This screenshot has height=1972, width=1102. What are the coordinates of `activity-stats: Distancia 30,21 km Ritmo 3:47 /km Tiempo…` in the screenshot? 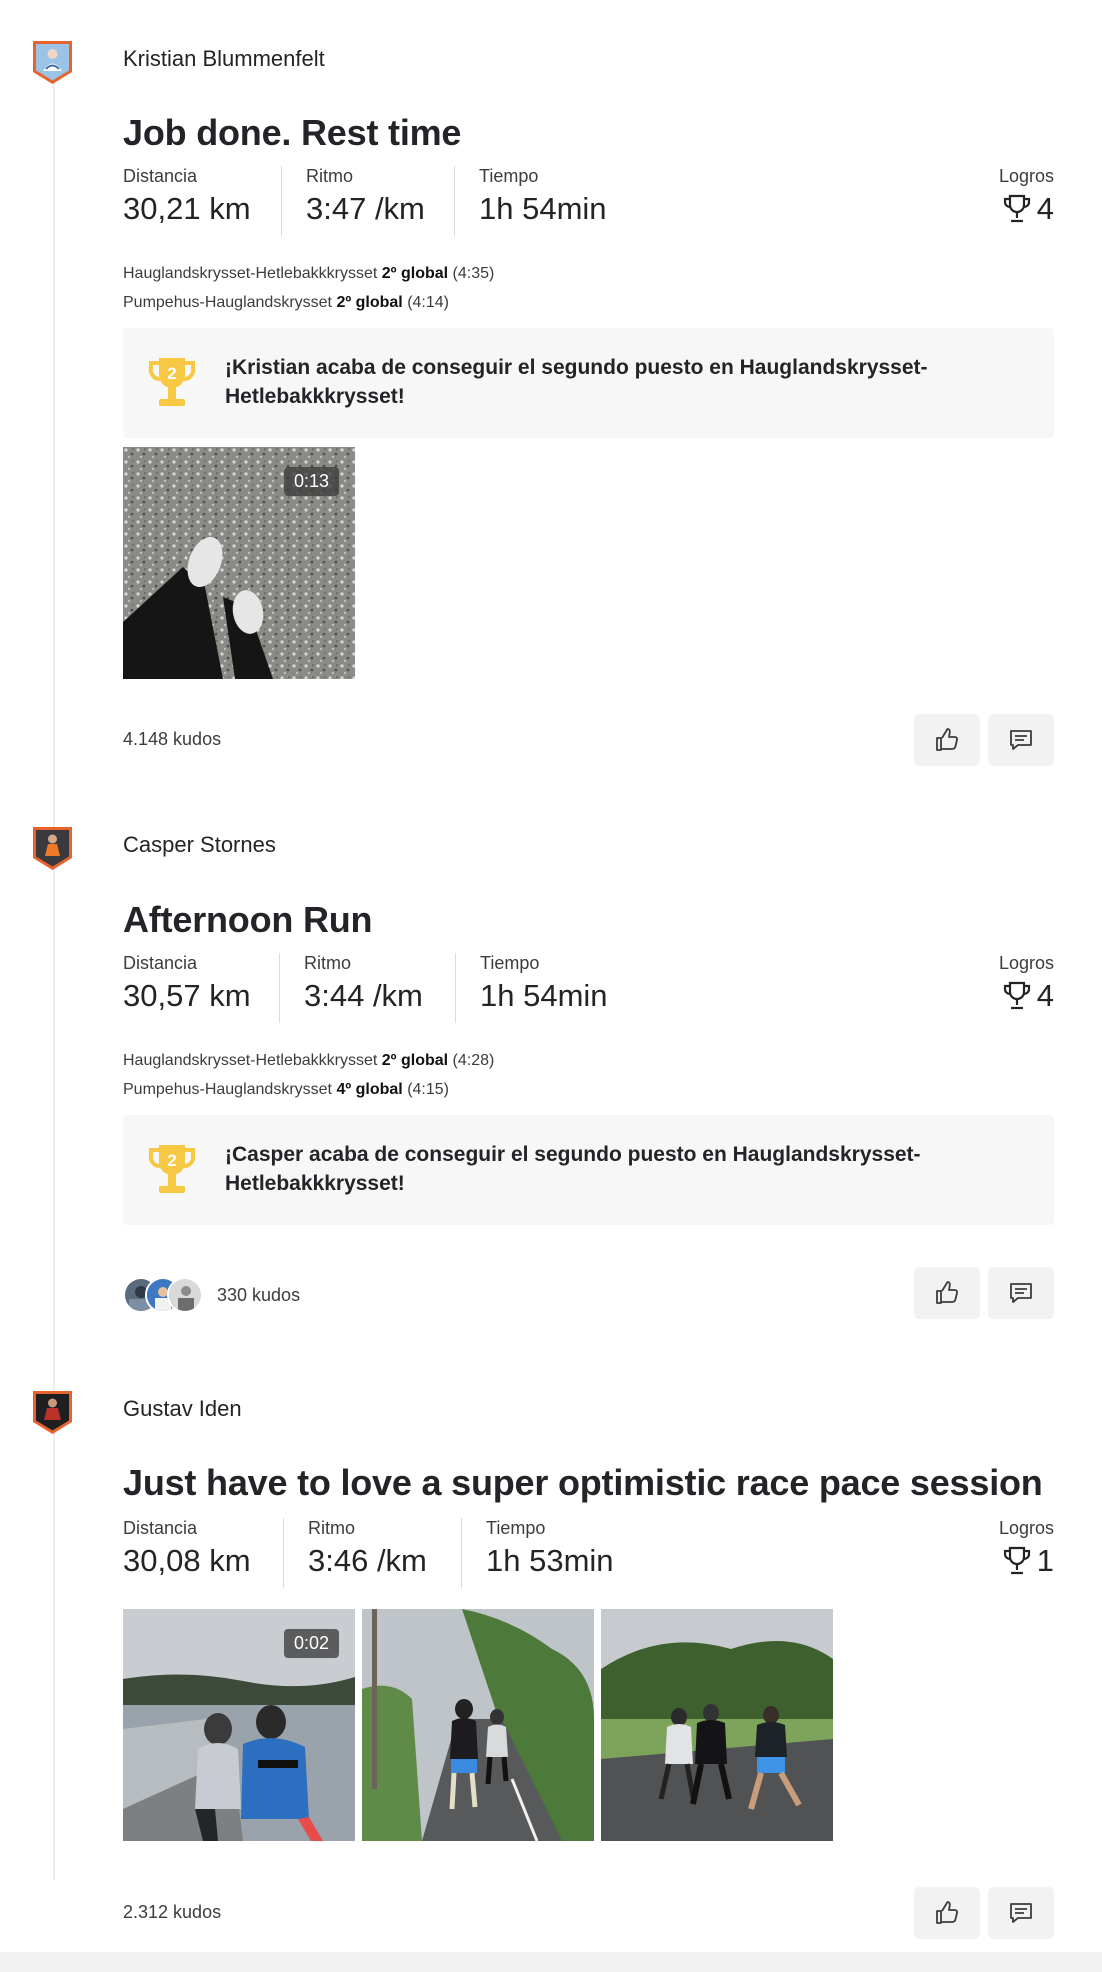 It's located at (588, 201).